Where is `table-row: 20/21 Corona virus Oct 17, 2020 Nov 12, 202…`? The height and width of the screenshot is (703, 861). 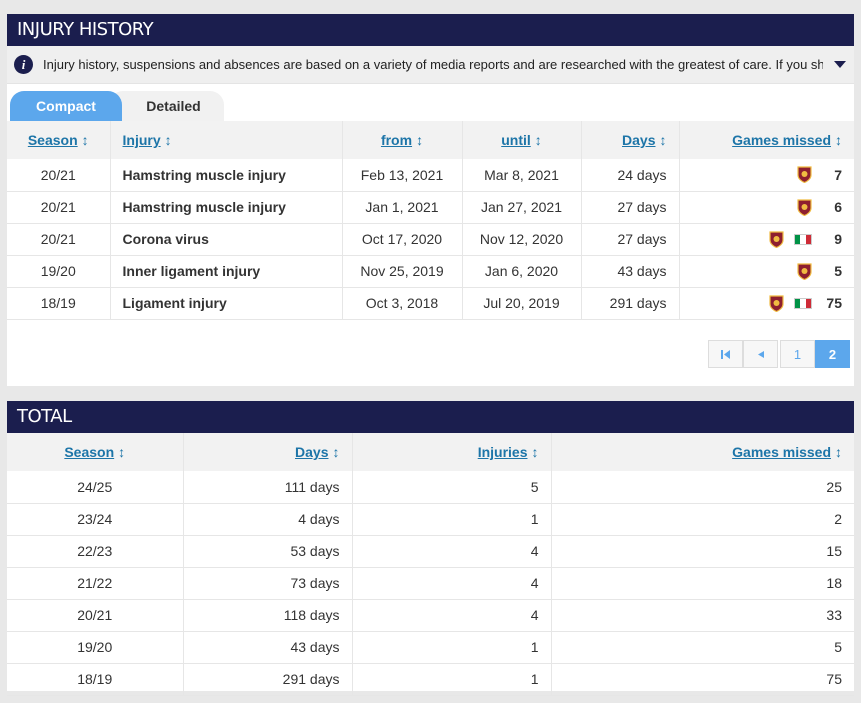 table-row: 20/21 Corona virus Oct 17, 2020 Nov 12, 202… is located at coordinates (430, 239).